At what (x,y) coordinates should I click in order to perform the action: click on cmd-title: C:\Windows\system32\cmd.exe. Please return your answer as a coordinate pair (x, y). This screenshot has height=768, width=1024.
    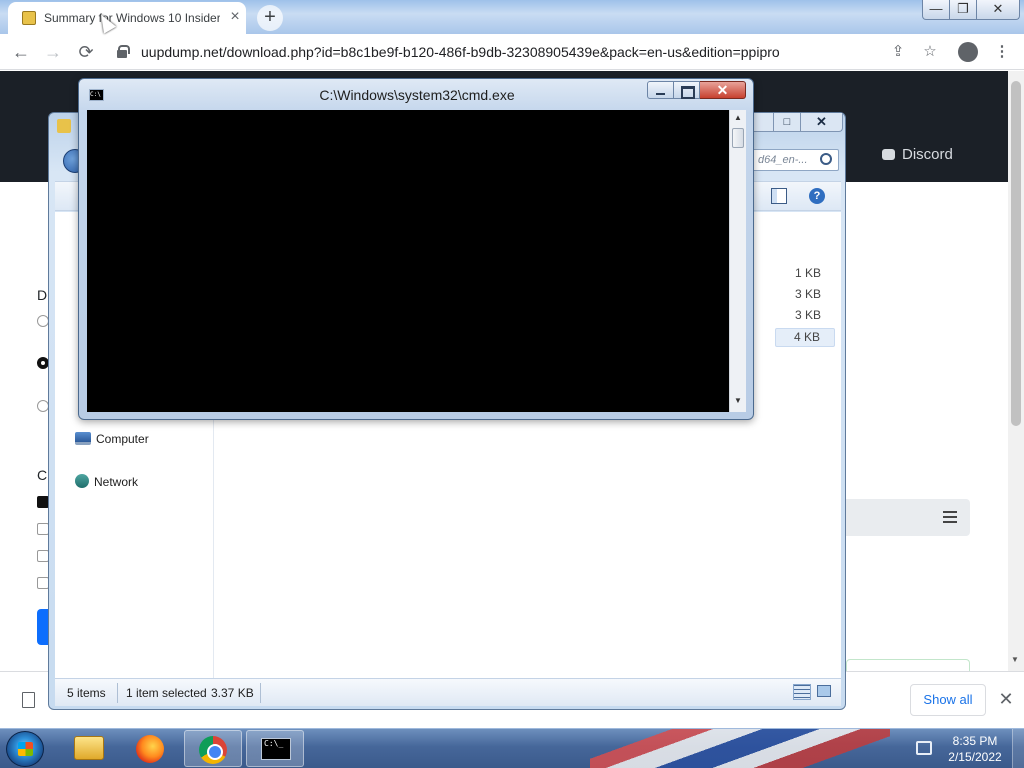
    Looking at the image, I should click on (417, 95).